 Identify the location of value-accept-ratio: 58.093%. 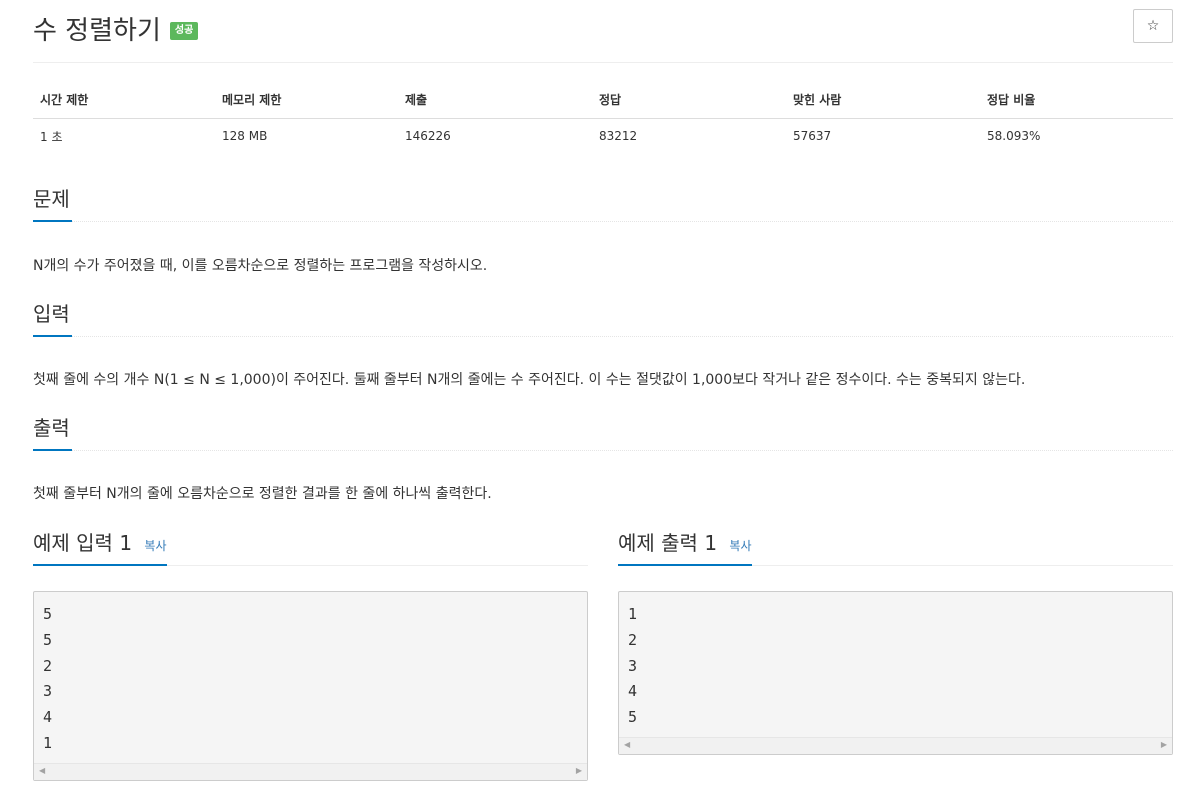
(1014, 136).